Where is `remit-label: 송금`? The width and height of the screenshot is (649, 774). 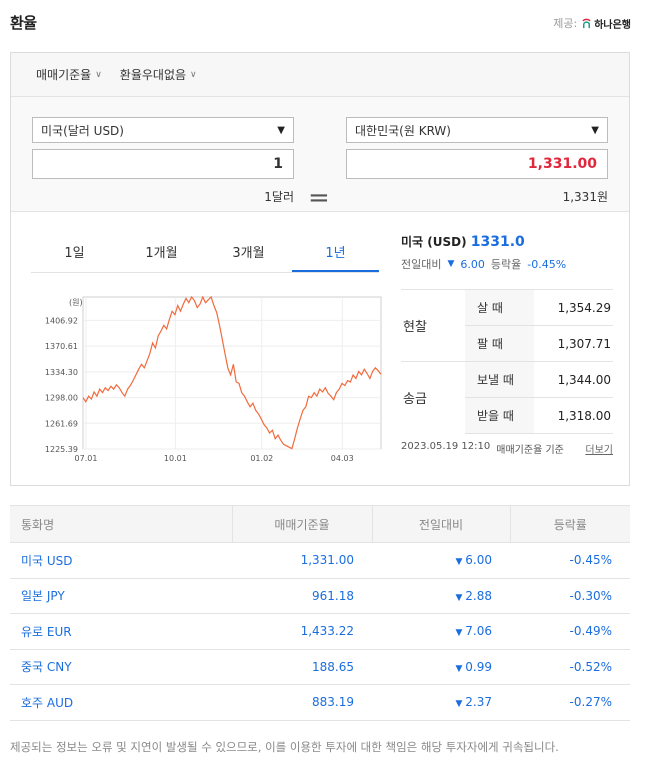
remit-label: 송금 is located at coordinates (433, 397).